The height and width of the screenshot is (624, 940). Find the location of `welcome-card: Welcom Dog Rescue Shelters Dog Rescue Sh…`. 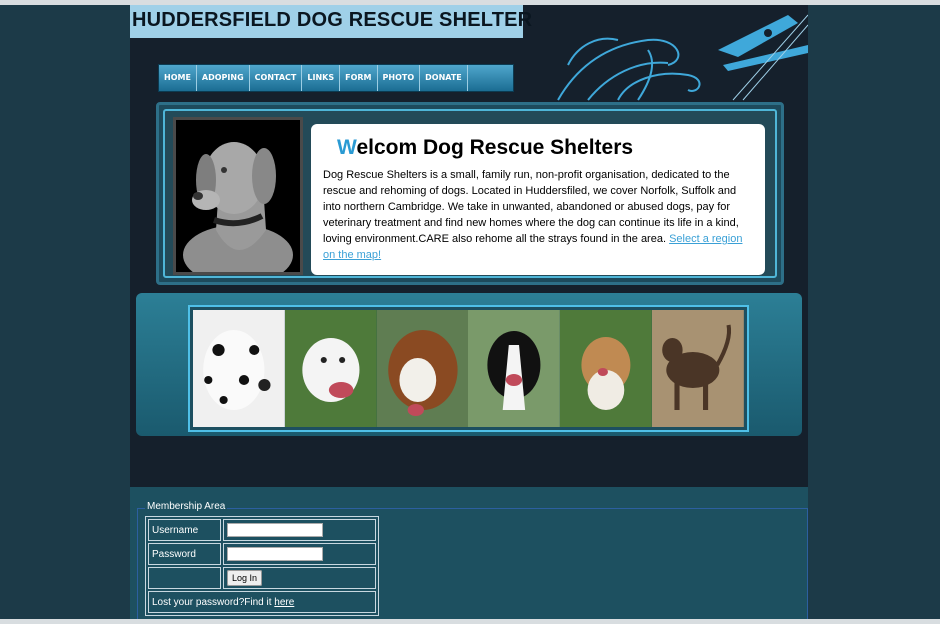

welcome-card: Welcom Dog Rescue Shelters Dog Rescue Sh… is located at coordinates (538, 199).